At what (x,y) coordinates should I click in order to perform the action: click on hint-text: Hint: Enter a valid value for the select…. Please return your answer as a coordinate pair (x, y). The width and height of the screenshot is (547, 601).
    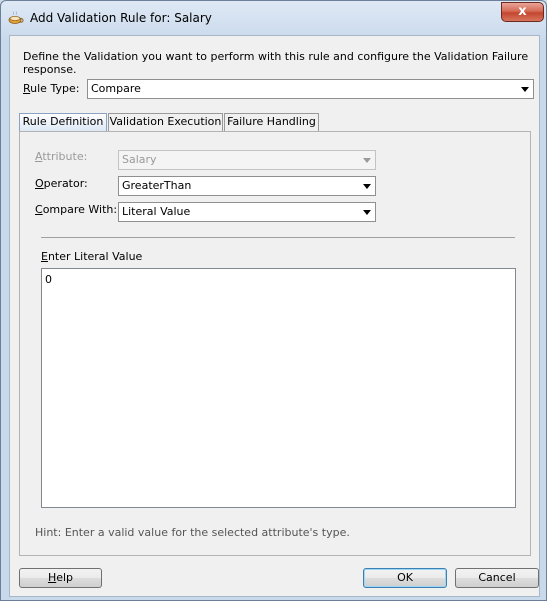
    Looking at the image, I should click on (192, 532).